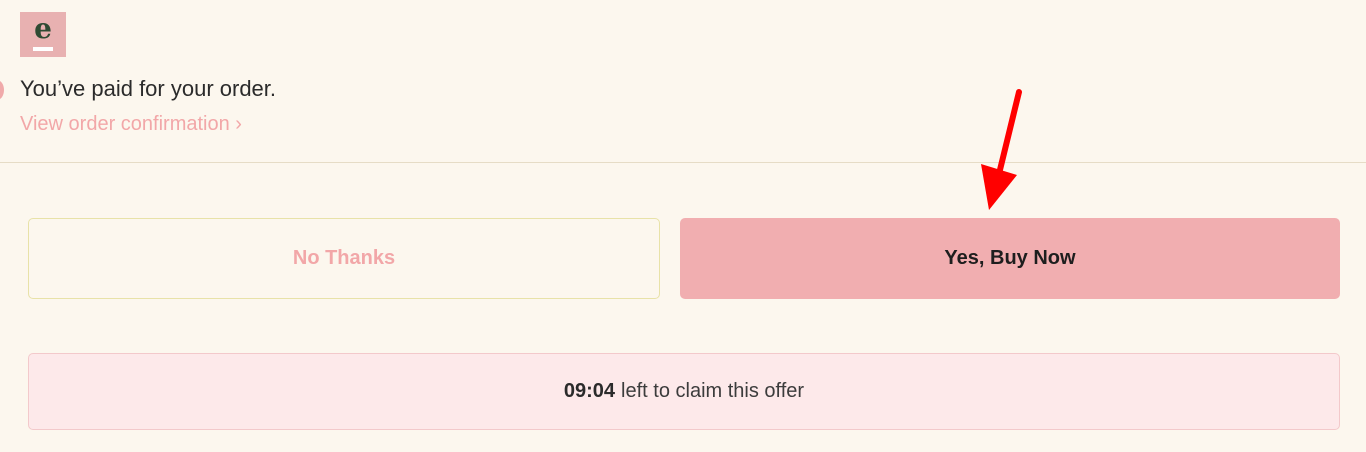 The width and height of the screenshot is (1366, 452). I want to click on logo-bar, so click(43, 49).